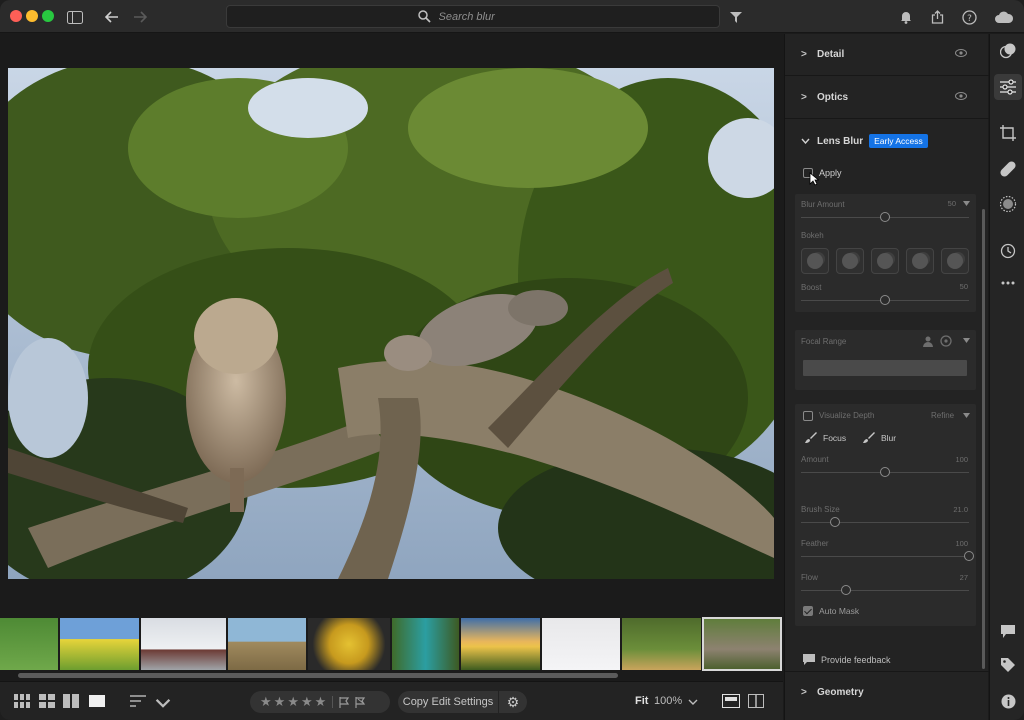 The height and width of the screenshot is (720, 1024). What do you see at coordinates (955, 261) in the screenshot?
I see `bokeh-cateye-button` at bounding box center [955, 261].